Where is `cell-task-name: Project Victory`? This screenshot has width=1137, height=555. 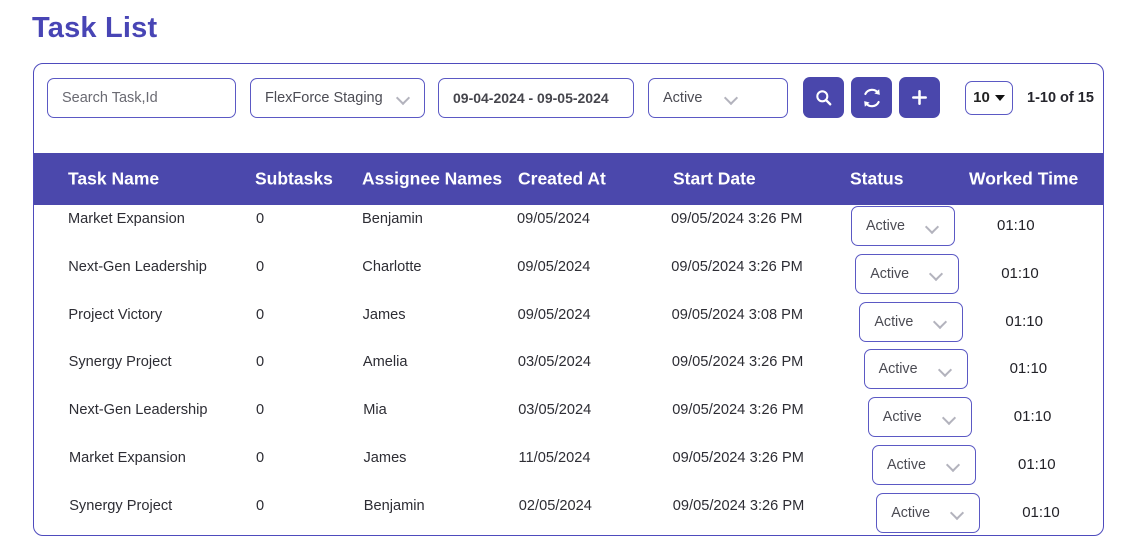 cell-task-name: Project Victory is located at coordinates (115, 314).